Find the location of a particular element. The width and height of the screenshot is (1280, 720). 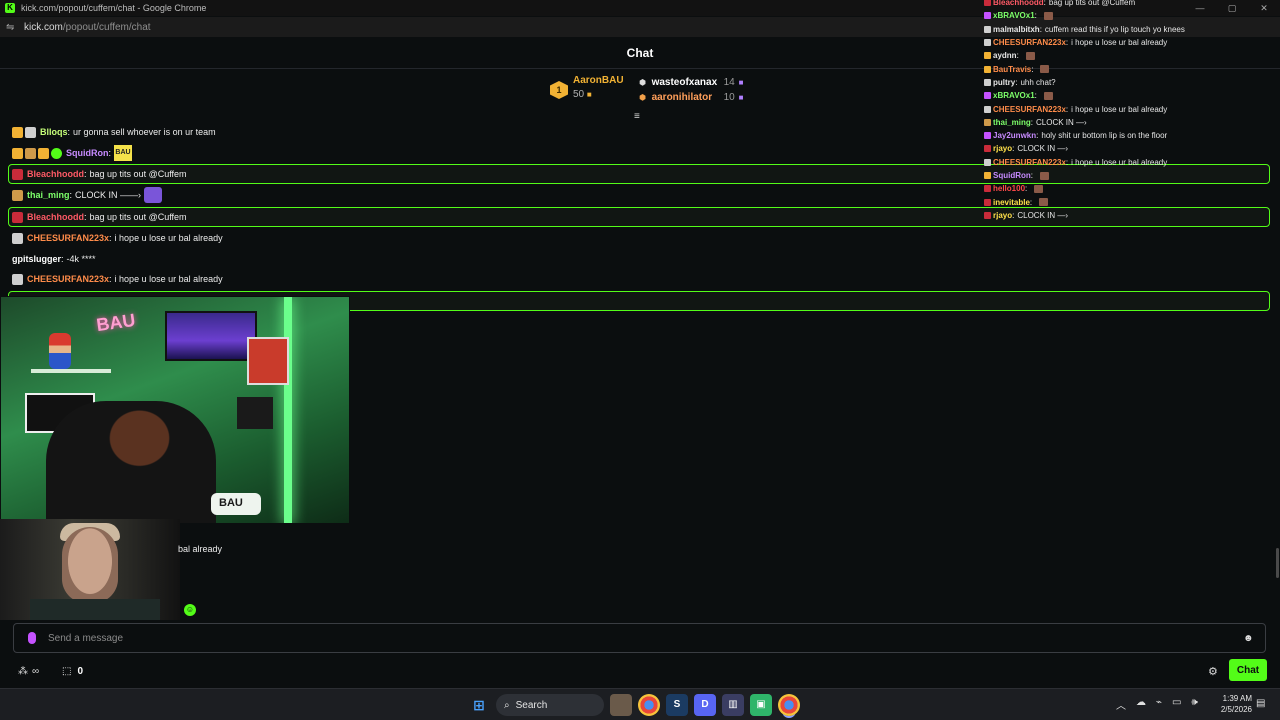

site-info-icon: ⇋ is located at coordinates (13, 27).